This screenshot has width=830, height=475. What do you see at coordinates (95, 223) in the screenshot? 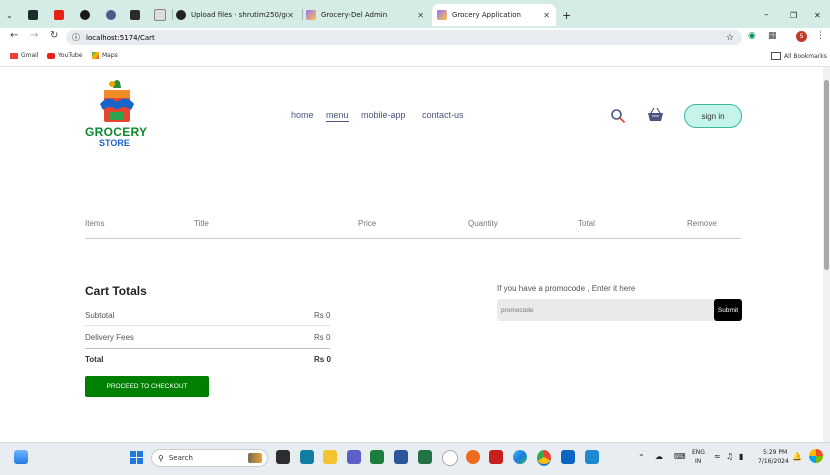
I see `column-header-items: Items` at bounding box center [95, 223].